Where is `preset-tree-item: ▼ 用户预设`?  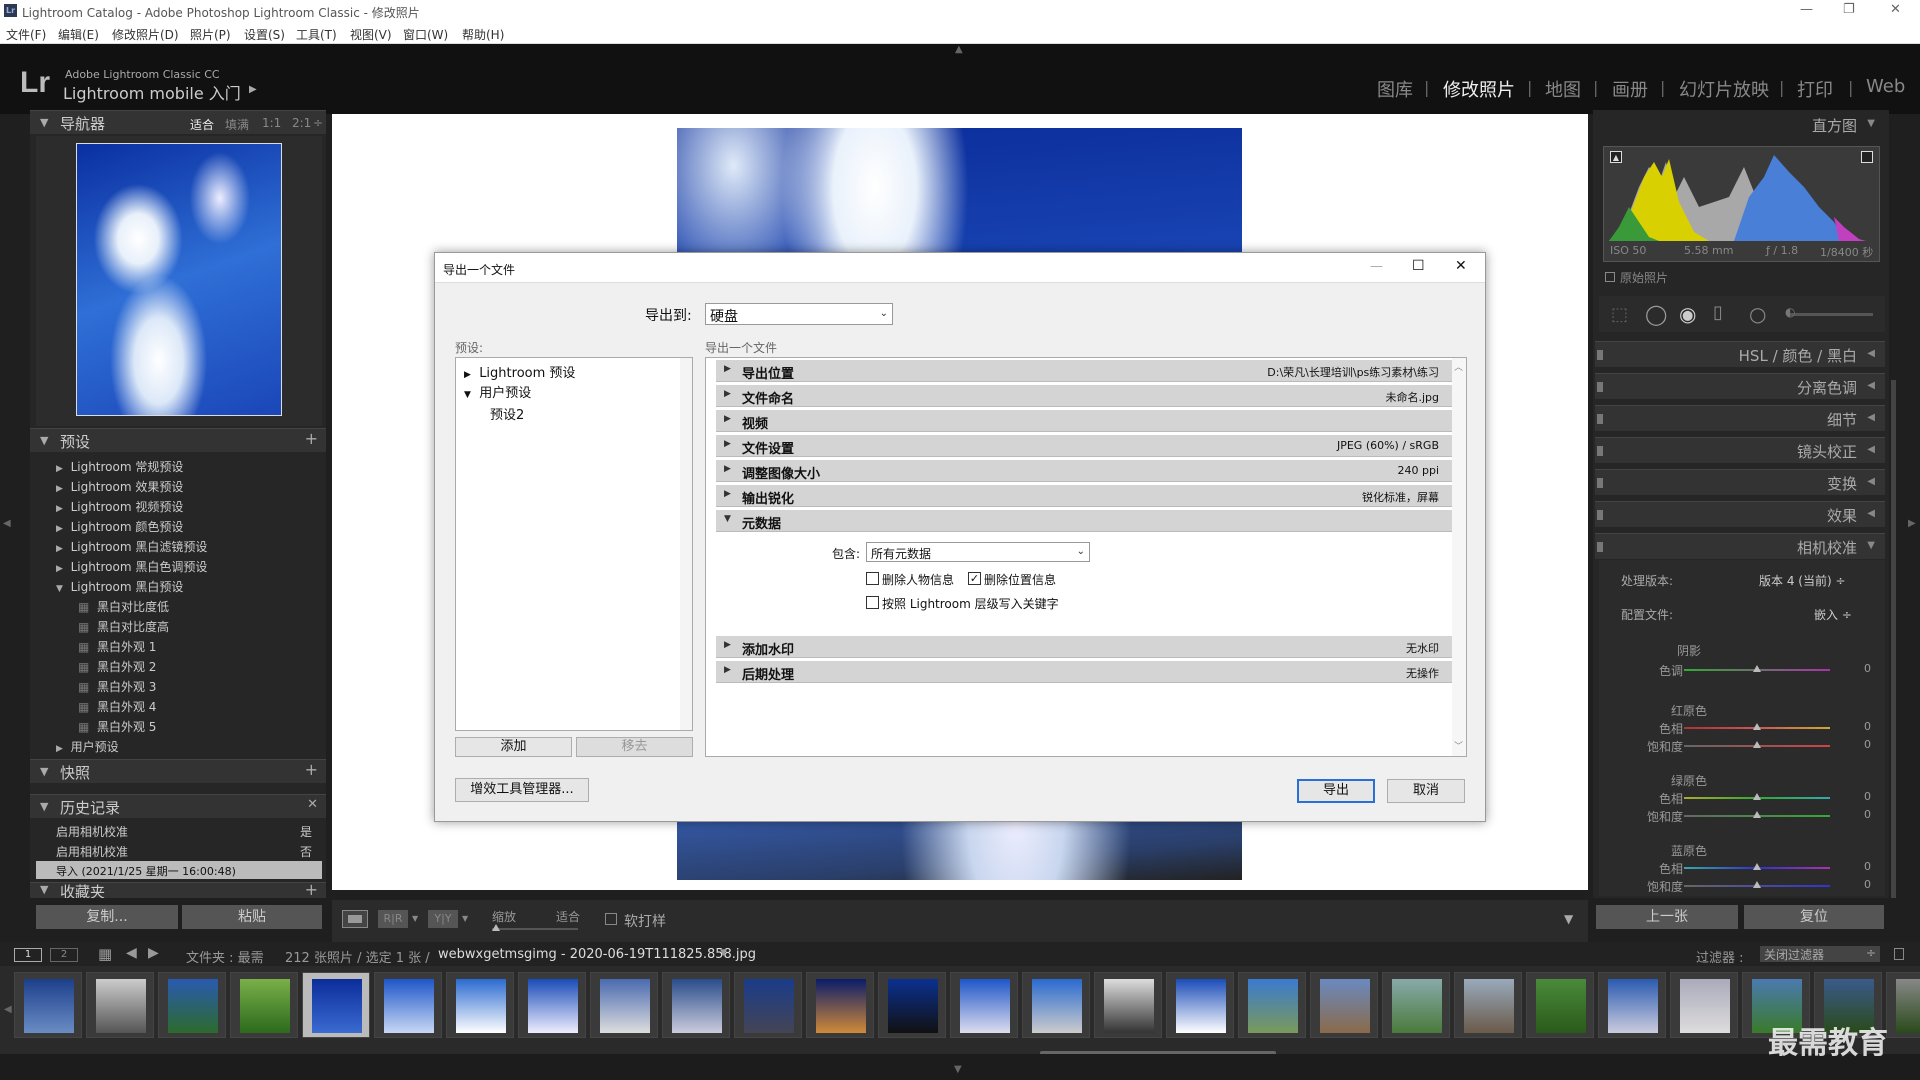 preset-tree-item: ▼ 用户预设 is located at coordinates (497, 391).